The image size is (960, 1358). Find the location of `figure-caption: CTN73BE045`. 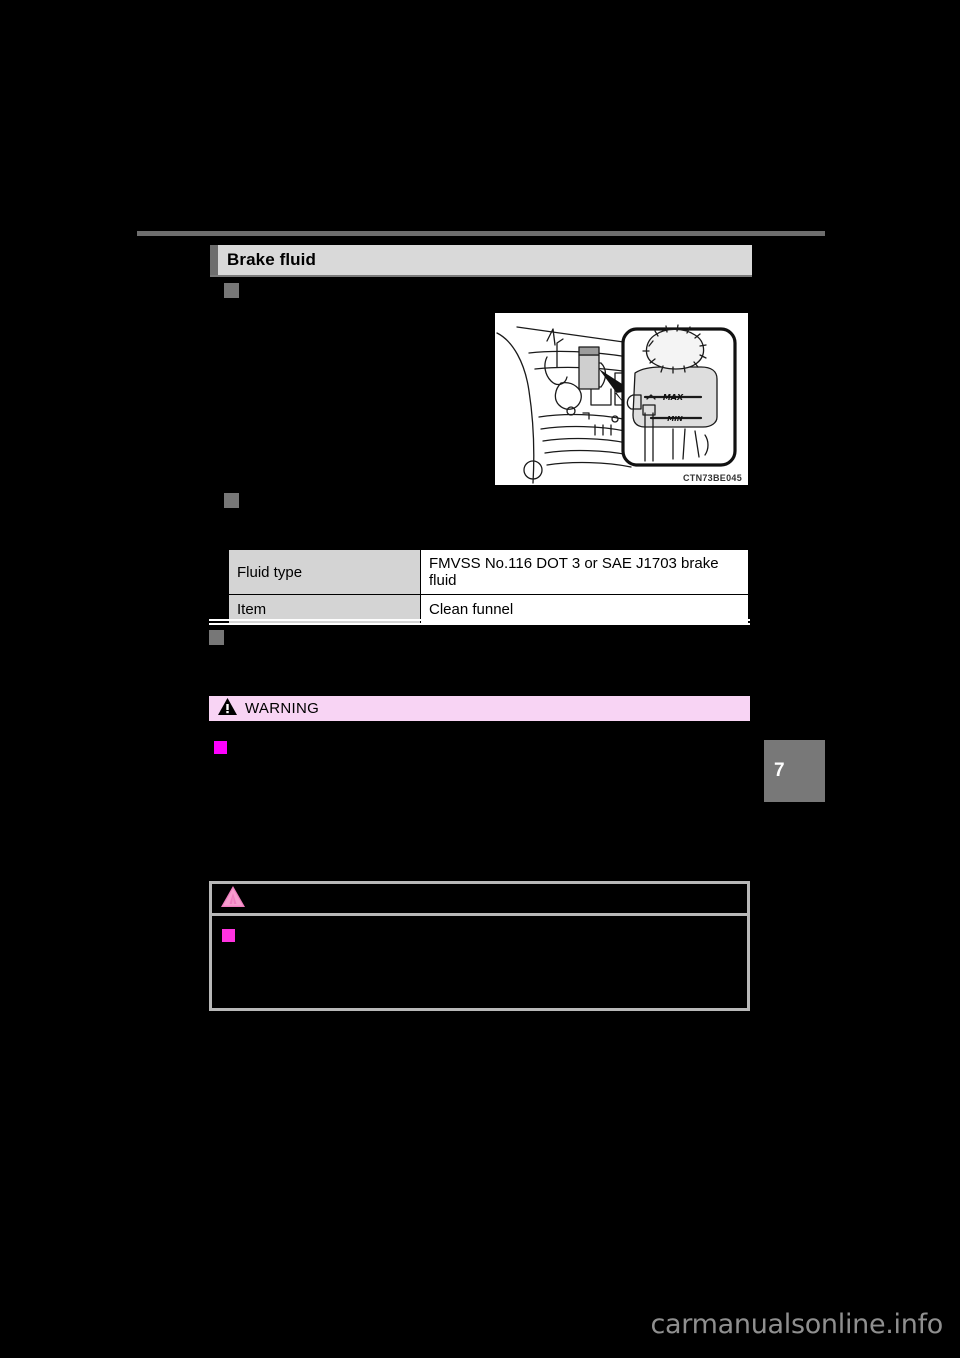

figure-caption: CTN73BE045 is located at coordinates (712, 478).